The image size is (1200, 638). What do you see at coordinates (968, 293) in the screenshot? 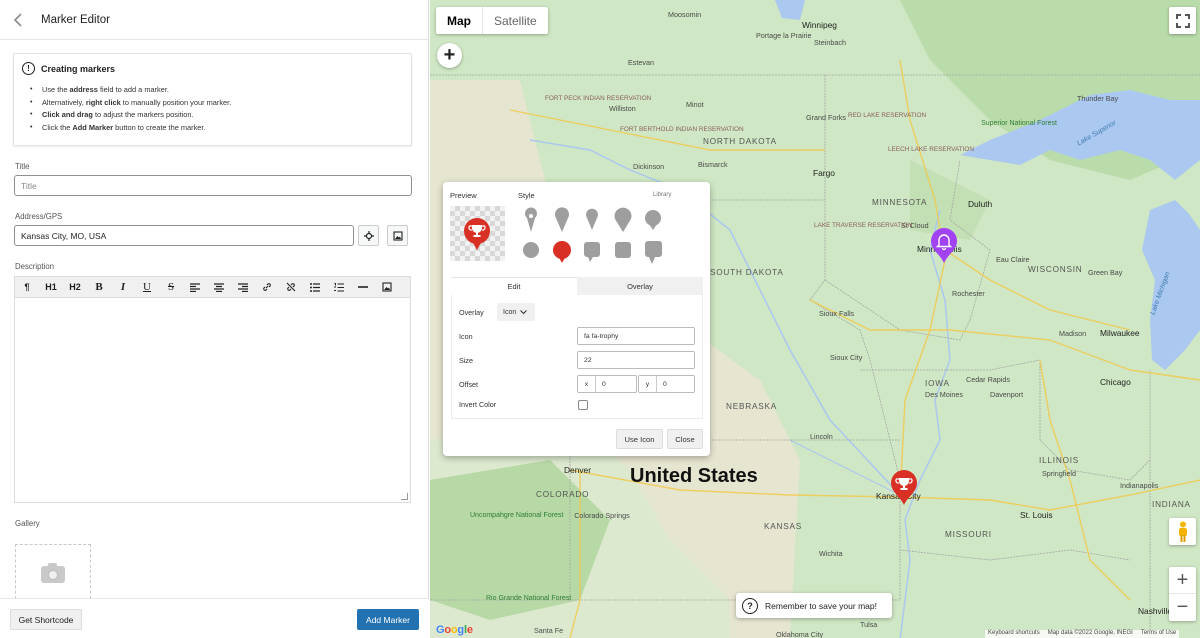
I see `map-label: Rochester` at bounding box center [968, 293].